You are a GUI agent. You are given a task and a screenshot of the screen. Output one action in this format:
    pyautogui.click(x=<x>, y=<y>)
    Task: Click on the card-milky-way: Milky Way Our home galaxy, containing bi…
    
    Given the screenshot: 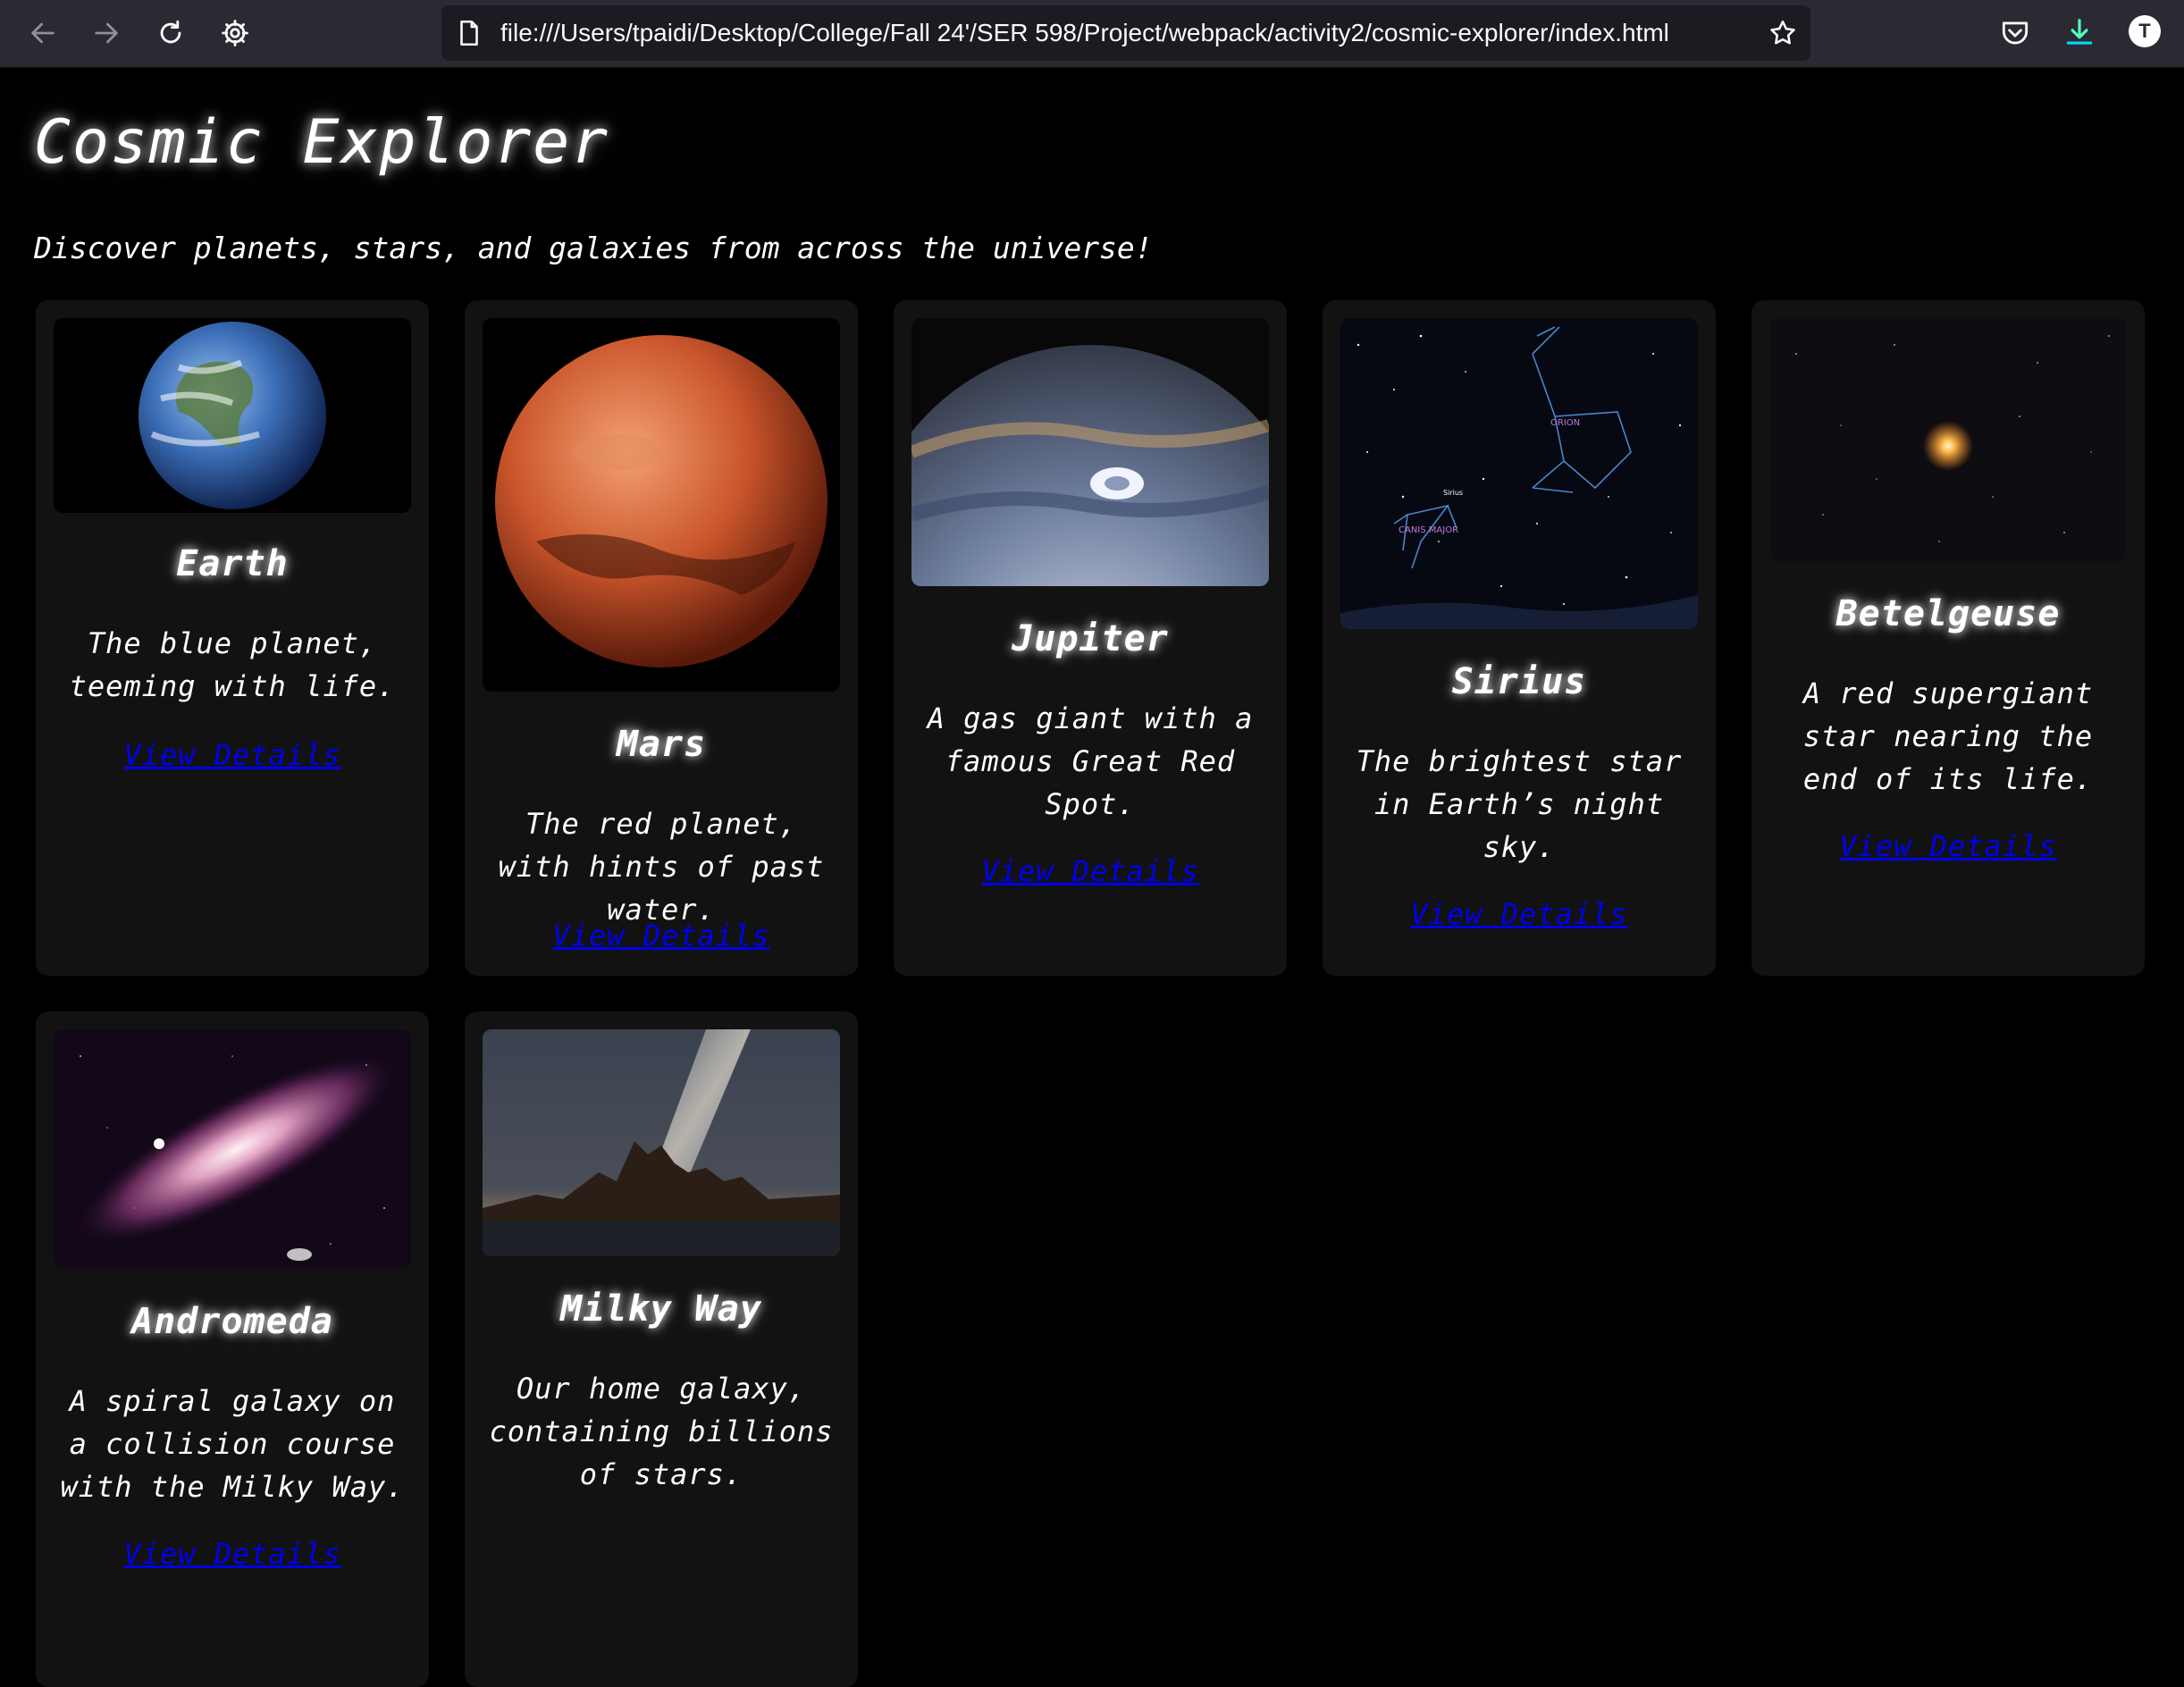 What is the action you would take?
    pyautogui.click(x=661, y=1349)
    